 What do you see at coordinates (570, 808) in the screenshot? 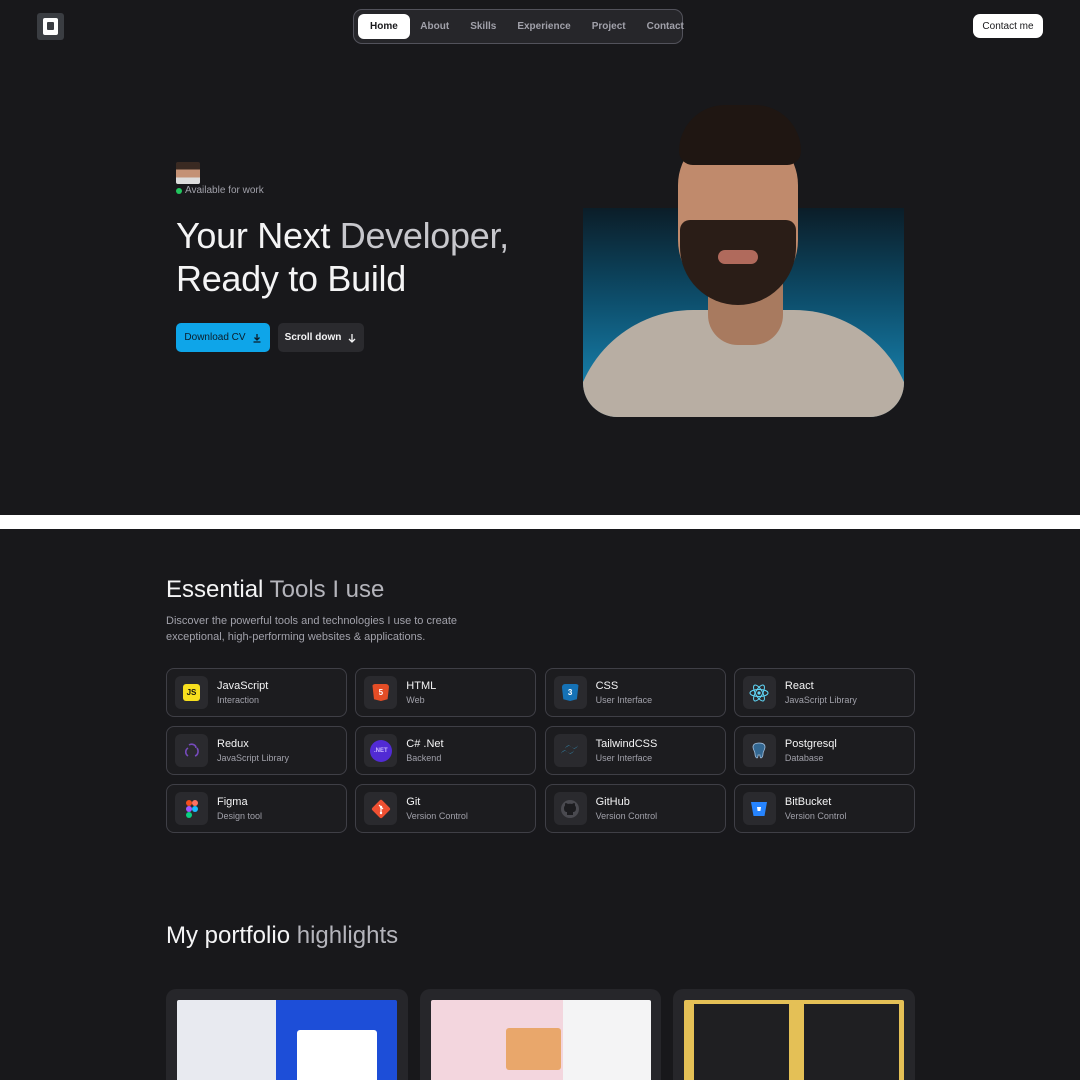
I see `github-icon` at bounding box center [570, 808].